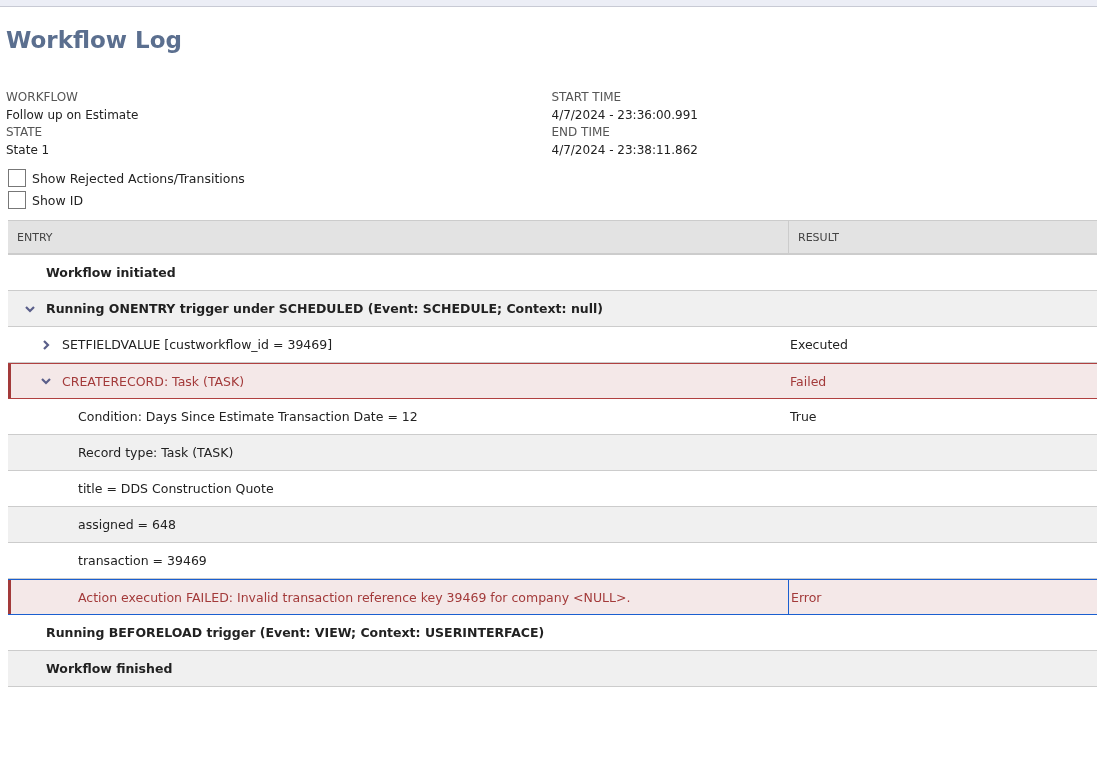 Image resolution: width=1097 pixels, height=763 pixels. Describe the element at coordinates (248, 416) in the screenshot. I see `entry-text: Condition: Days Since Estimate Transaction Date = 12` at that location.